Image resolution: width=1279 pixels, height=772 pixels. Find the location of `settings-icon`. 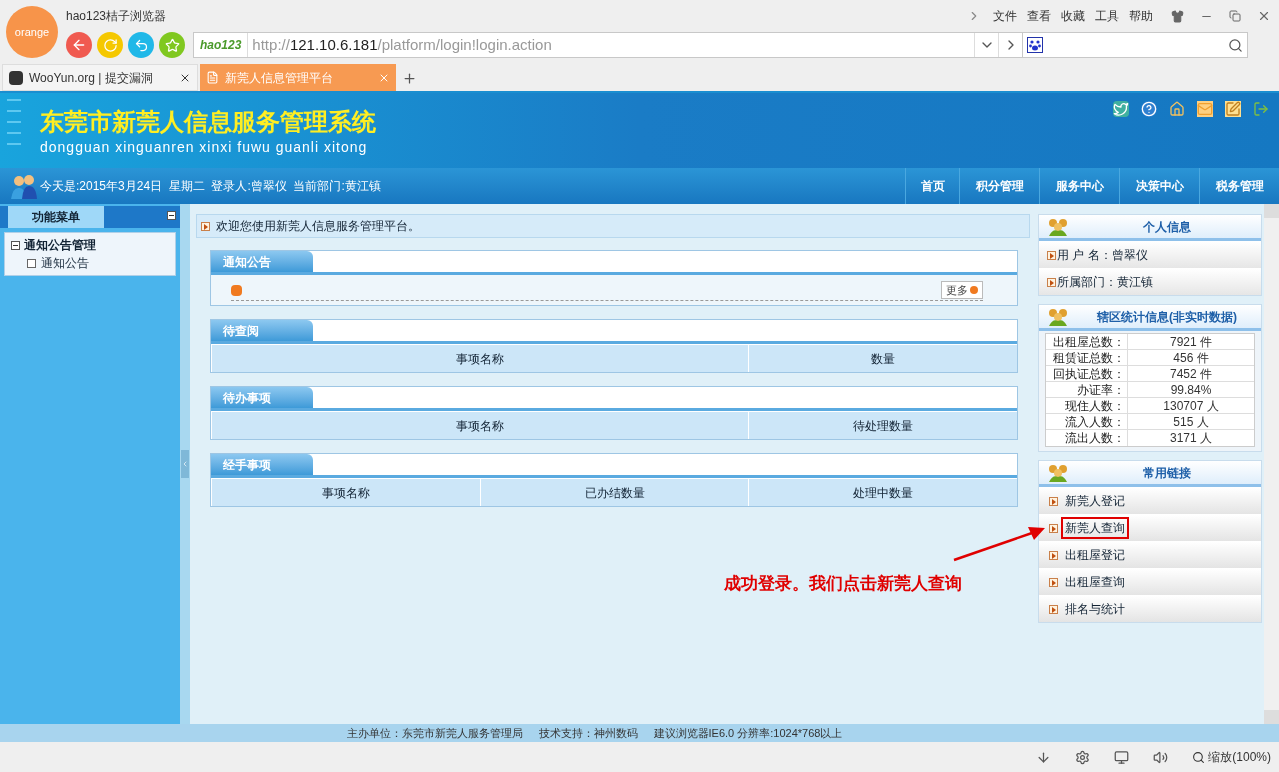

settings-icon is located at coordinates (1083, 757).